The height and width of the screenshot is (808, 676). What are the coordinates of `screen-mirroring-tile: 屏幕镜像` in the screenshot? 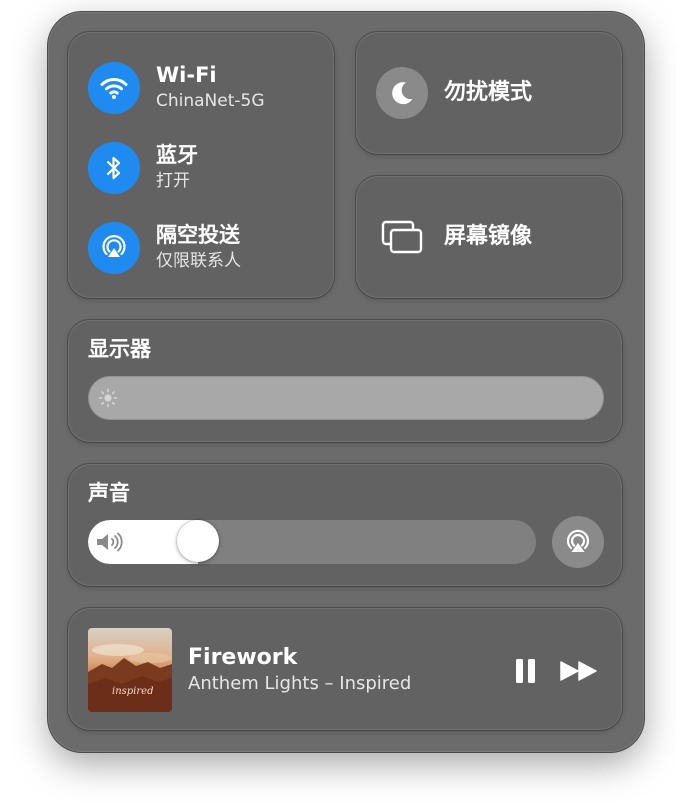 It's located at (489, 237).